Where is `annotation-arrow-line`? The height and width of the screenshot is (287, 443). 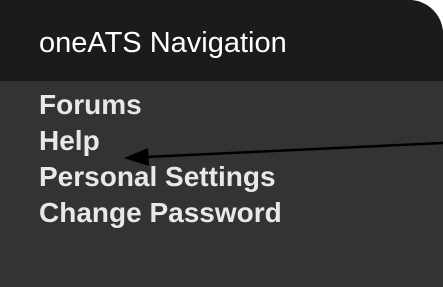
annotation-arrow-line is located at coordinates (294, 150).